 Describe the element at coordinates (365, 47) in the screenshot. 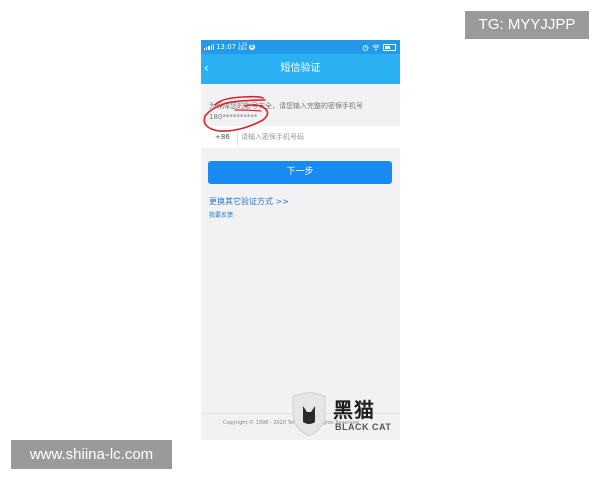

I see `alarm-icon` at that location.